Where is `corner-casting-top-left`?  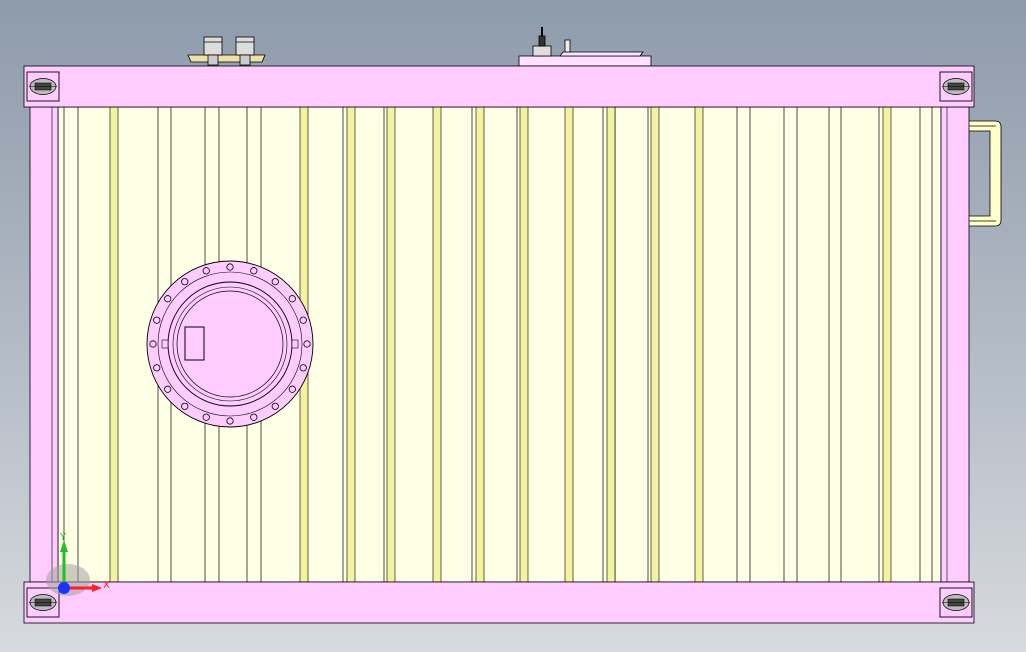 corner-casting-top-left is located at coordinates (43, 86).